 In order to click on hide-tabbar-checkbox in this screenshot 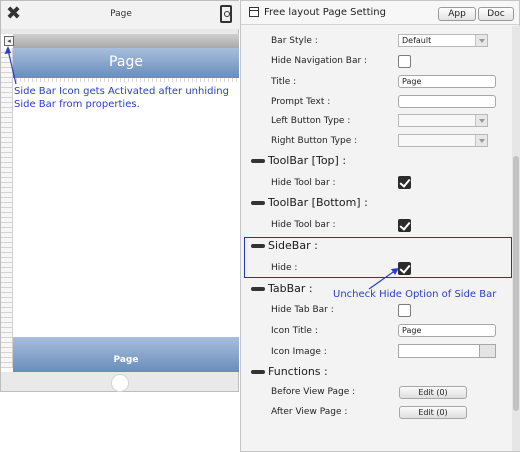, I will do `click(404, 310)`.